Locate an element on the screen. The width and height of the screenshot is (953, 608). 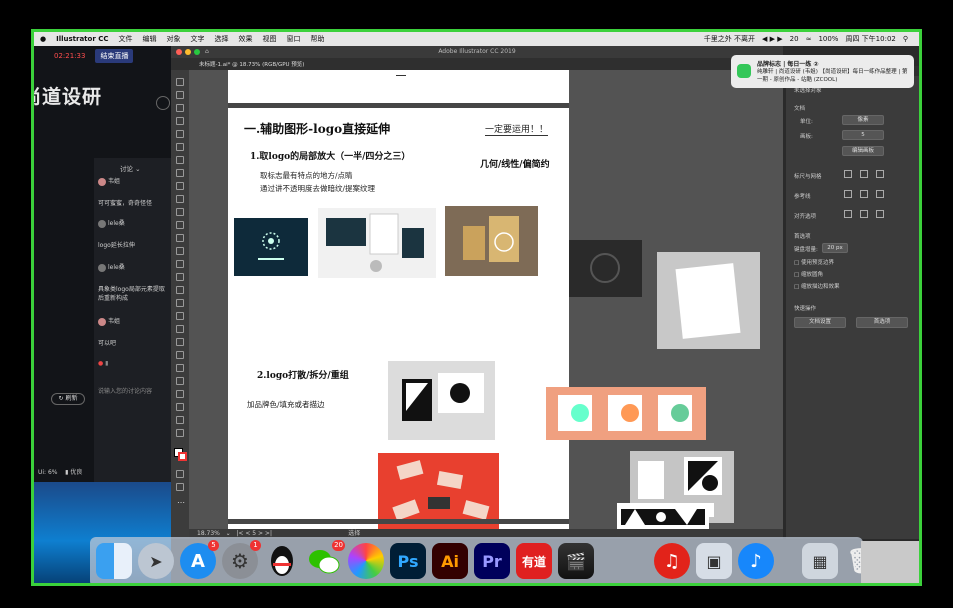
ruler-icon is located at coordinates (848, 174).